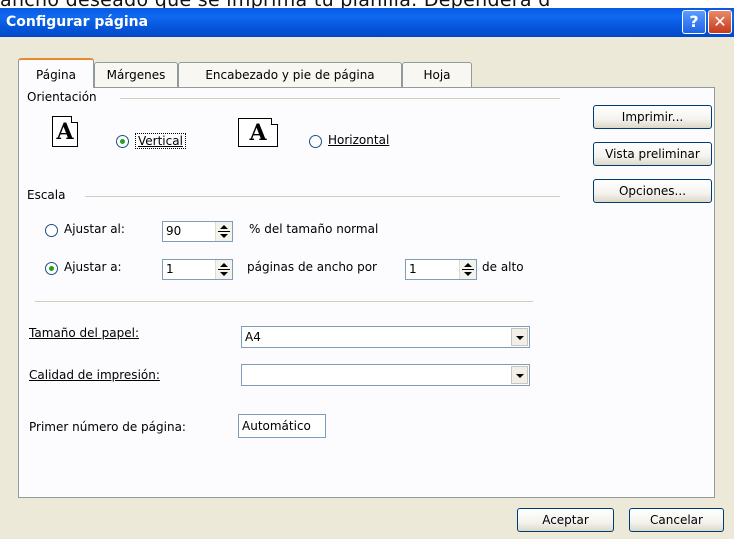 The image size is (734, 539). Describe the element at coordinates (314, 229) in the screenshot. I see `percent-suffix: % del tamaño normal` at that location.